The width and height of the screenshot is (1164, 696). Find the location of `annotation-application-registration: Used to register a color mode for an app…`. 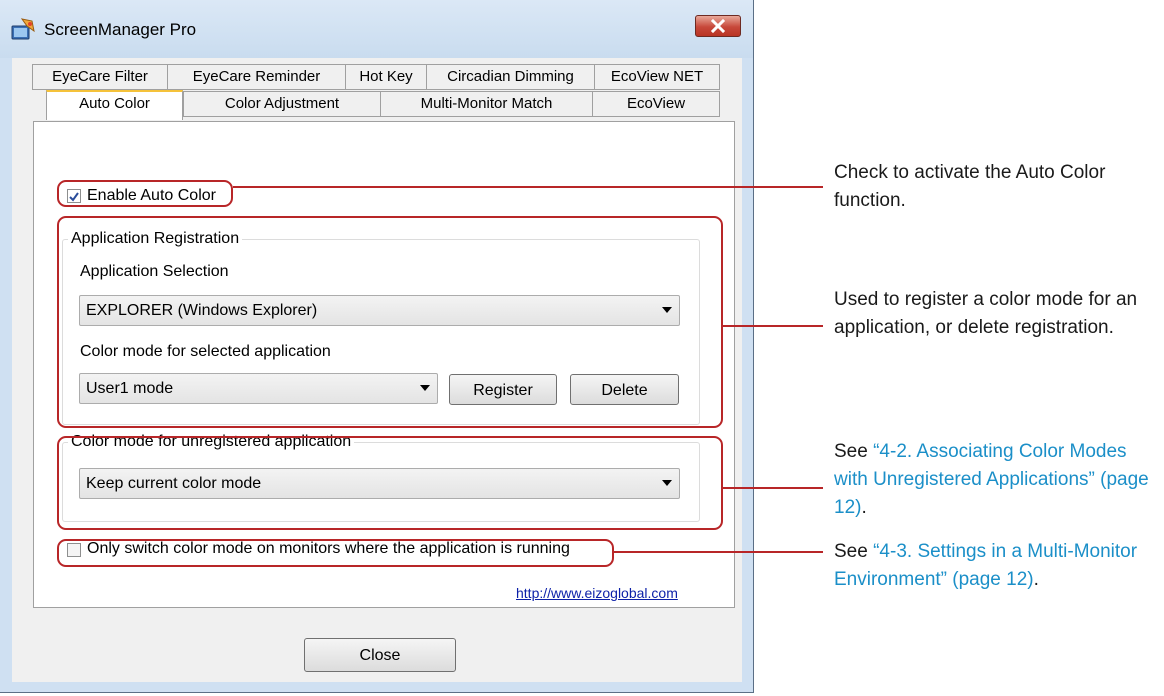

annotation-application-registration: Used to register a color mode for an app… is located at coordinates (986, 313).